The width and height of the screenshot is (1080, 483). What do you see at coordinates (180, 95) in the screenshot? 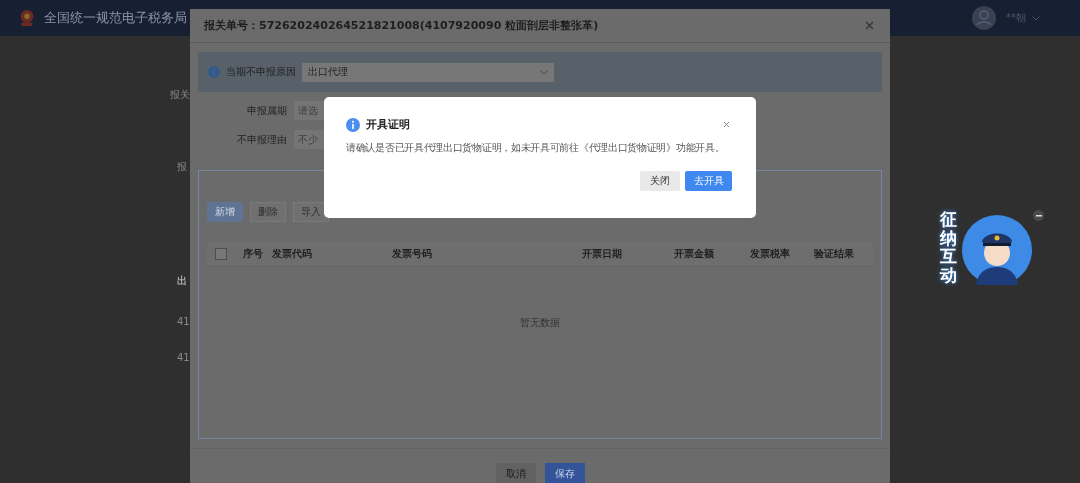
I see `background-text: 报关` at bounding box center [180, 95].